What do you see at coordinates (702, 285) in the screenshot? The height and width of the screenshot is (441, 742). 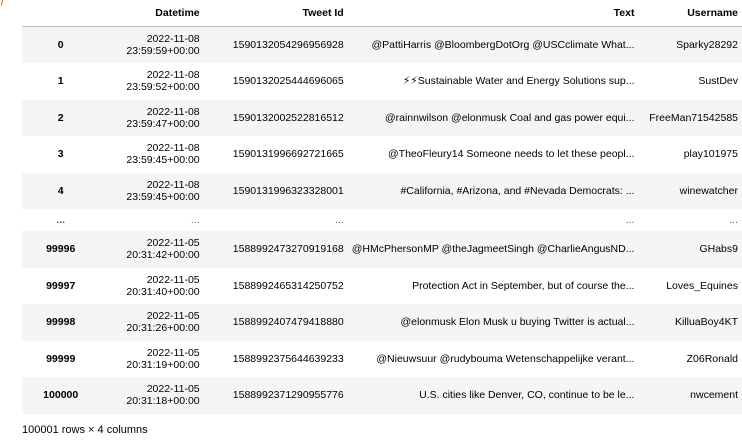 I see `username-cell: Loves_Equines` at bounding box center [702, 285].